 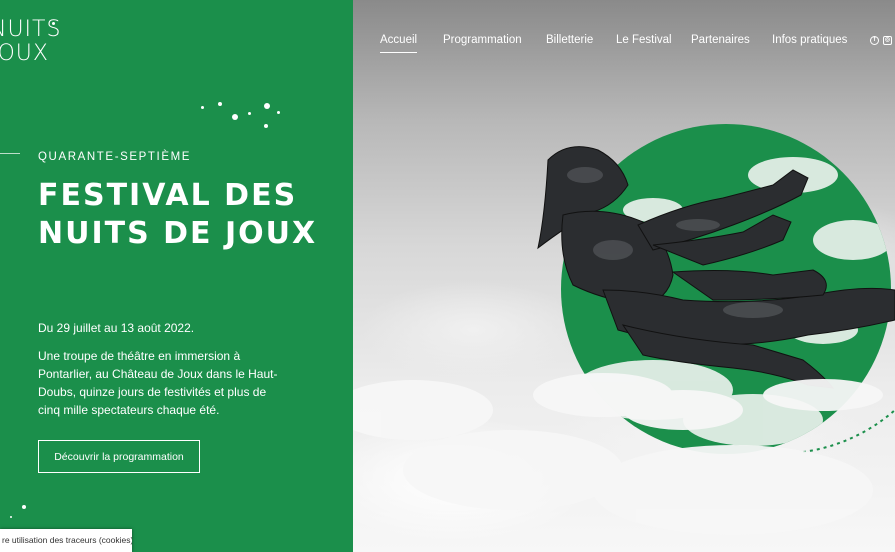 What do you see at coordinates (115, 157) in the screenshot?
I see `hero-kicker: QUARANTE-SEPTIÈME` at bounding box center [115, 157].